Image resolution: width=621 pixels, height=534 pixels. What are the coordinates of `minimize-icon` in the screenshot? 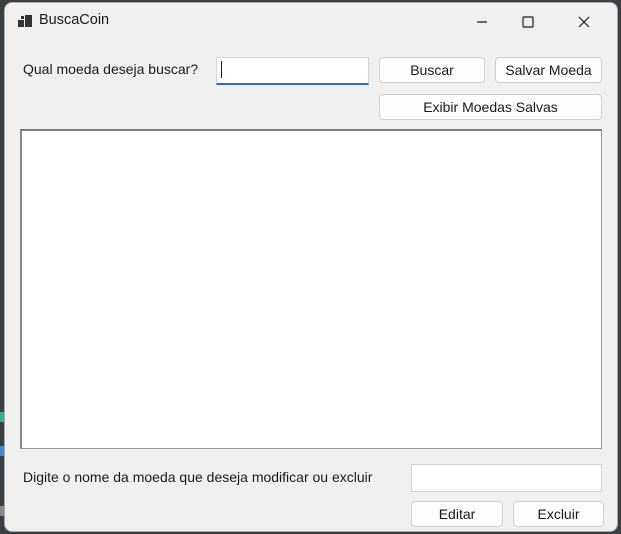 It's located at (482, 22).